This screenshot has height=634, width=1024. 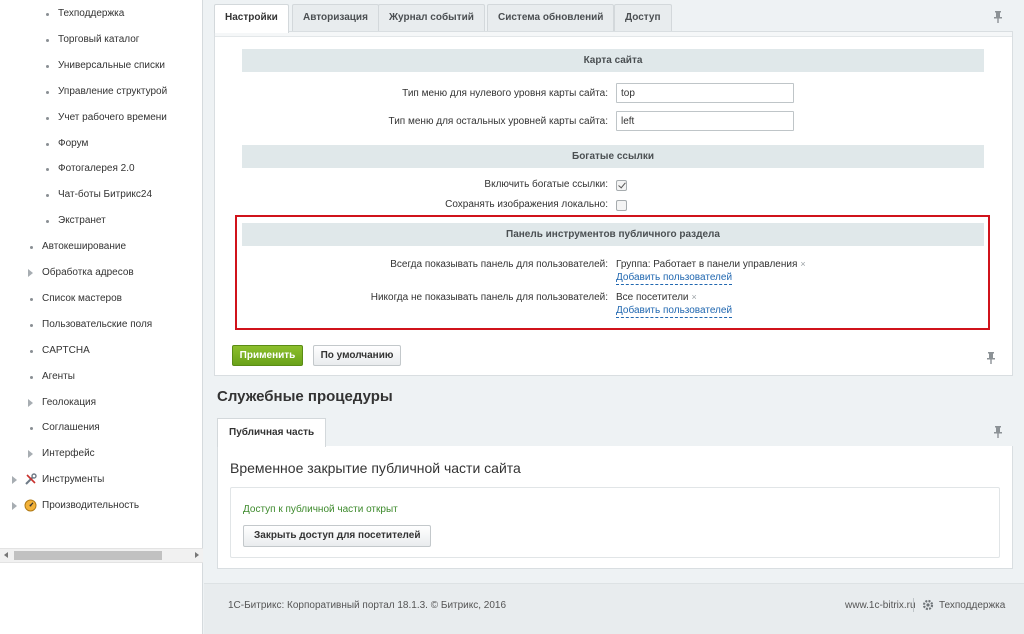 What do you see at coordinates (272, 432) in the screenshot?
I see `tab-public-part: Публичная часть` at bounding box center [272, 432].